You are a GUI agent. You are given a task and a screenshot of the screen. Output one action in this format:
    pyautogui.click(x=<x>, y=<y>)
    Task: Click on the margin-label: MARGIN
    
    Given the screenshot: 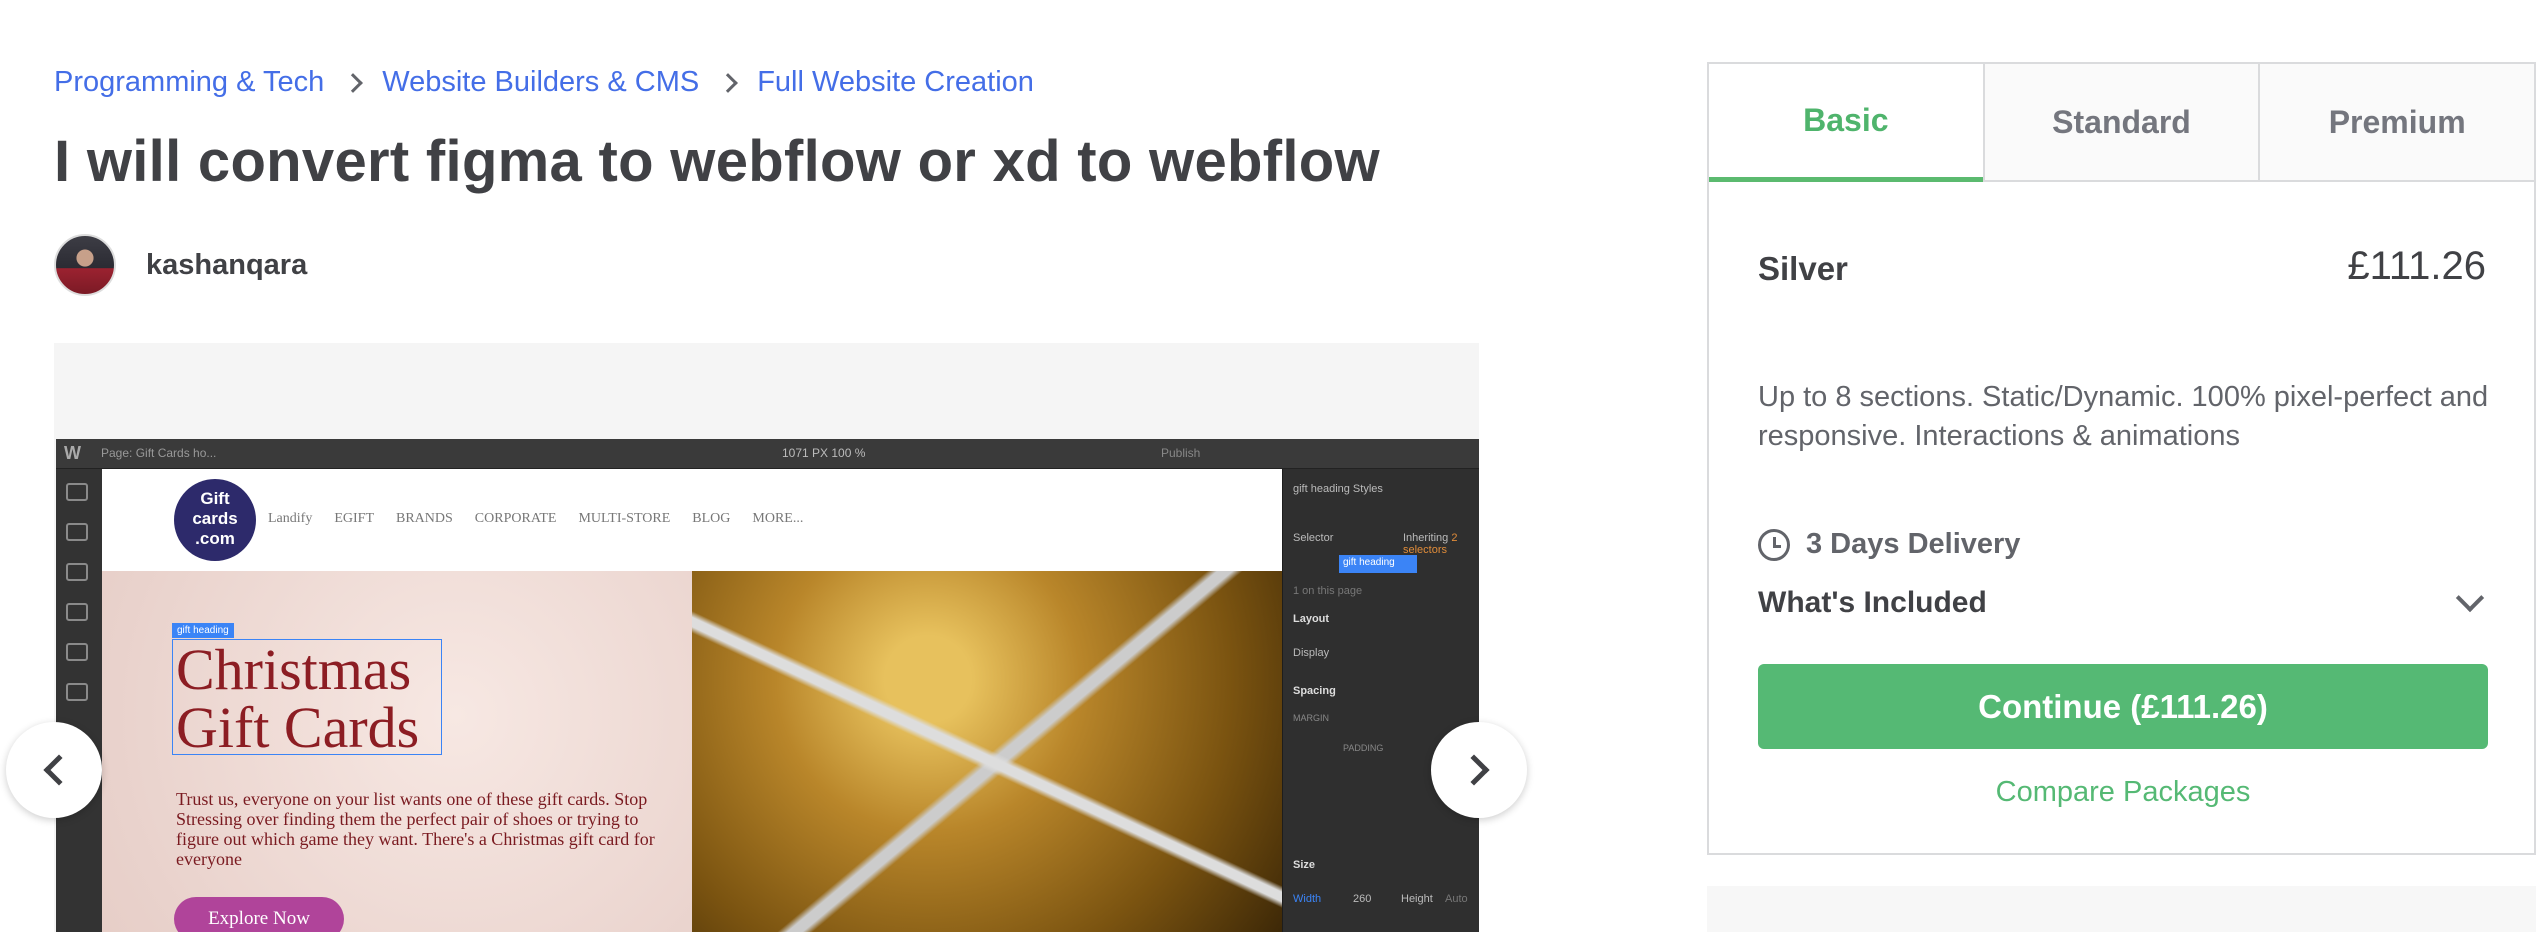 What is the action you would take?
    pyautogui.click(x=1311, y=718)
    